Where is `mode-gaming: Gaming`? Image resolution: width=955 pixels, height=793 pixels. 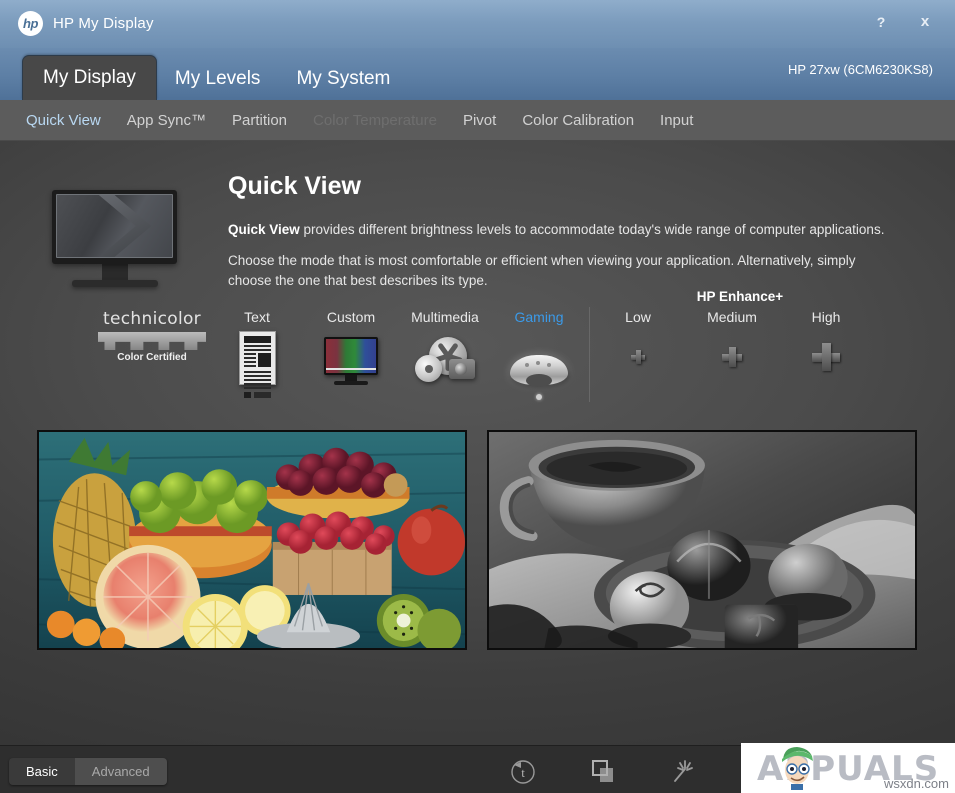 mode-gaming: Gaming is located at coordinates (539, 354).